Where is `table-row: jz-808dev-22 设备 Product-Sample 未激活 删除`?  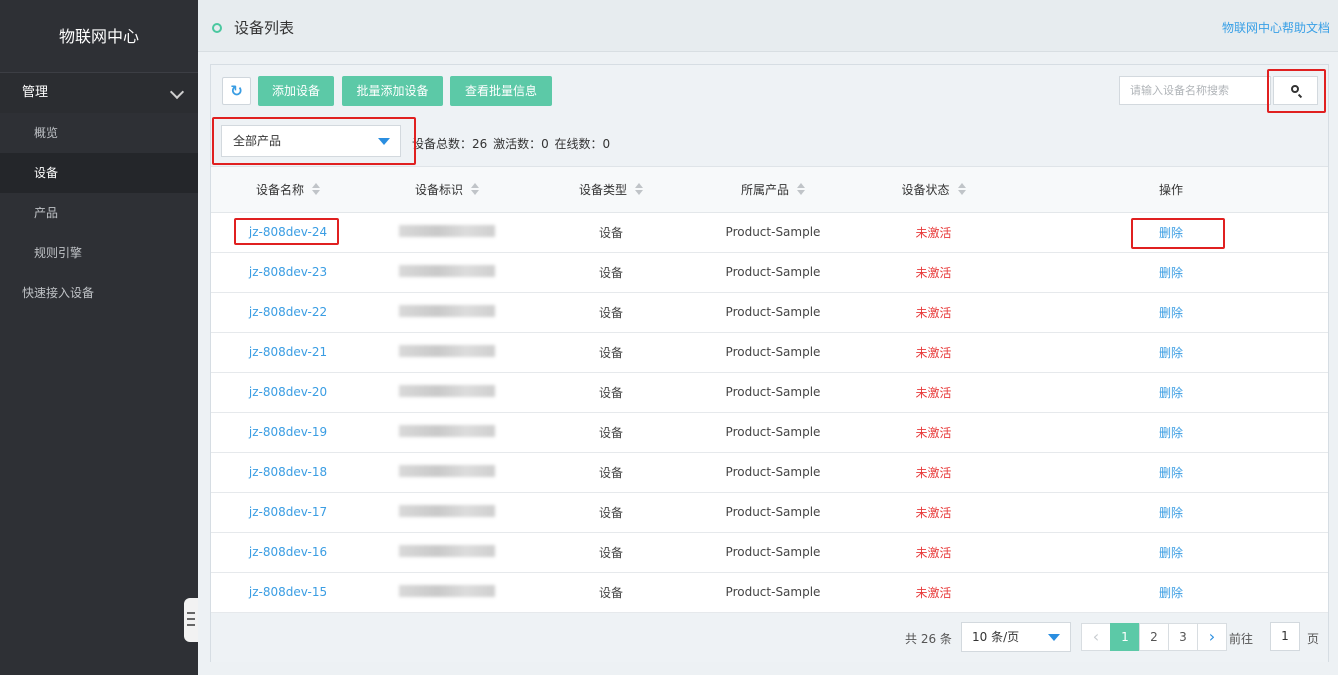 table-row: jz-808dev-22 设备 Product-Sample 未激活 删除 is located at coordinates (769, 312).